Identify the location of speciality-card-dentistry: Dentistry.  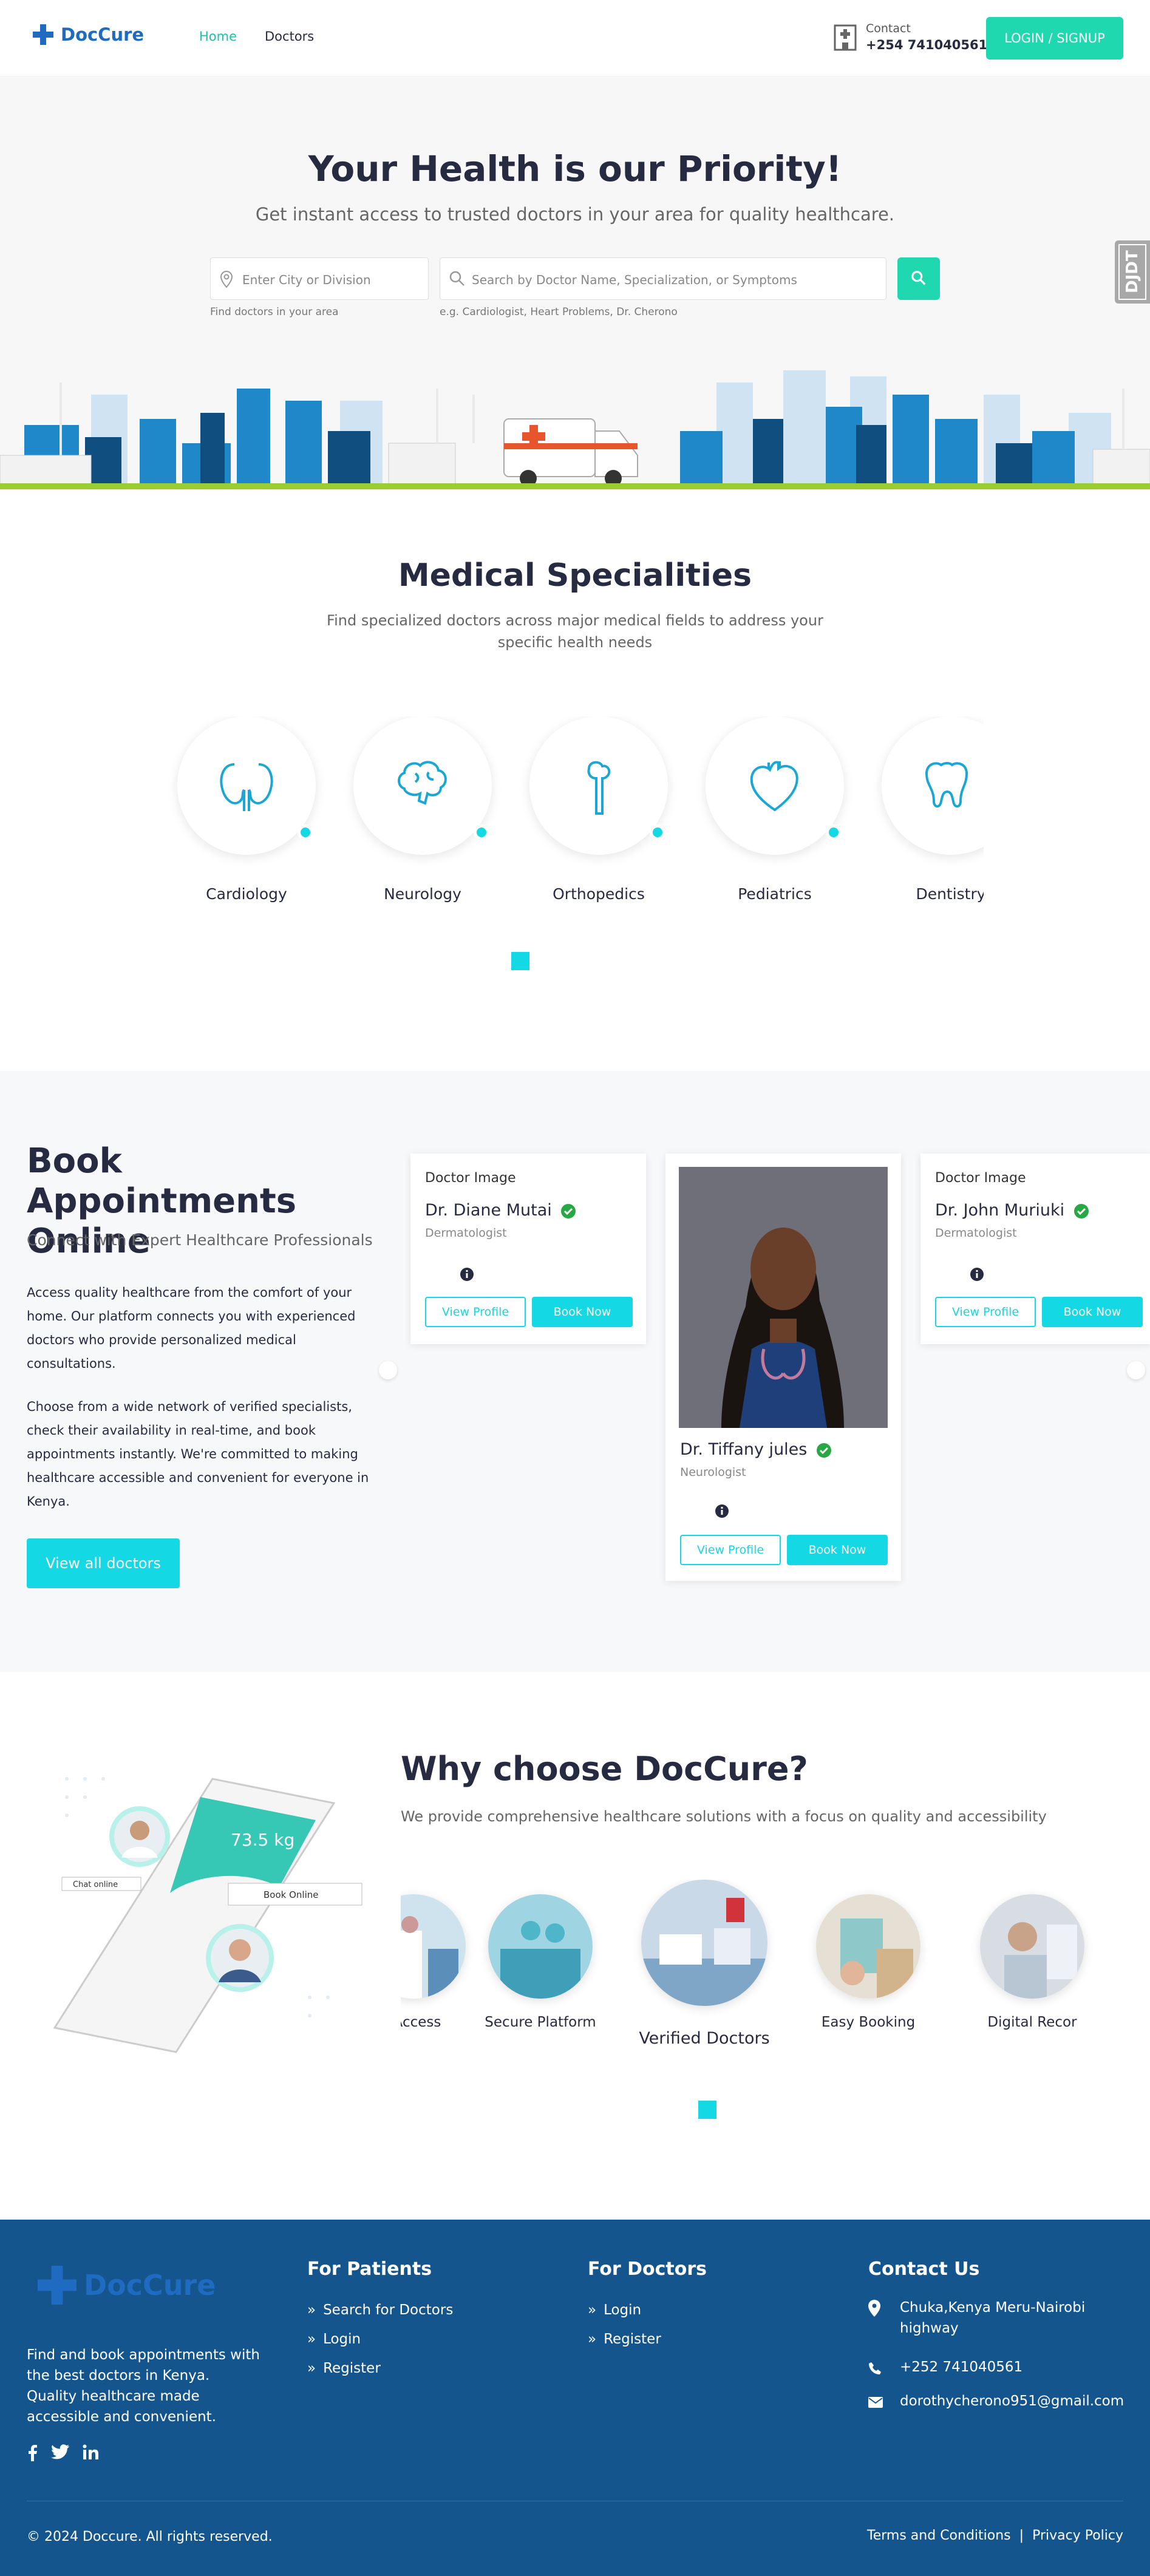
(928, 813).